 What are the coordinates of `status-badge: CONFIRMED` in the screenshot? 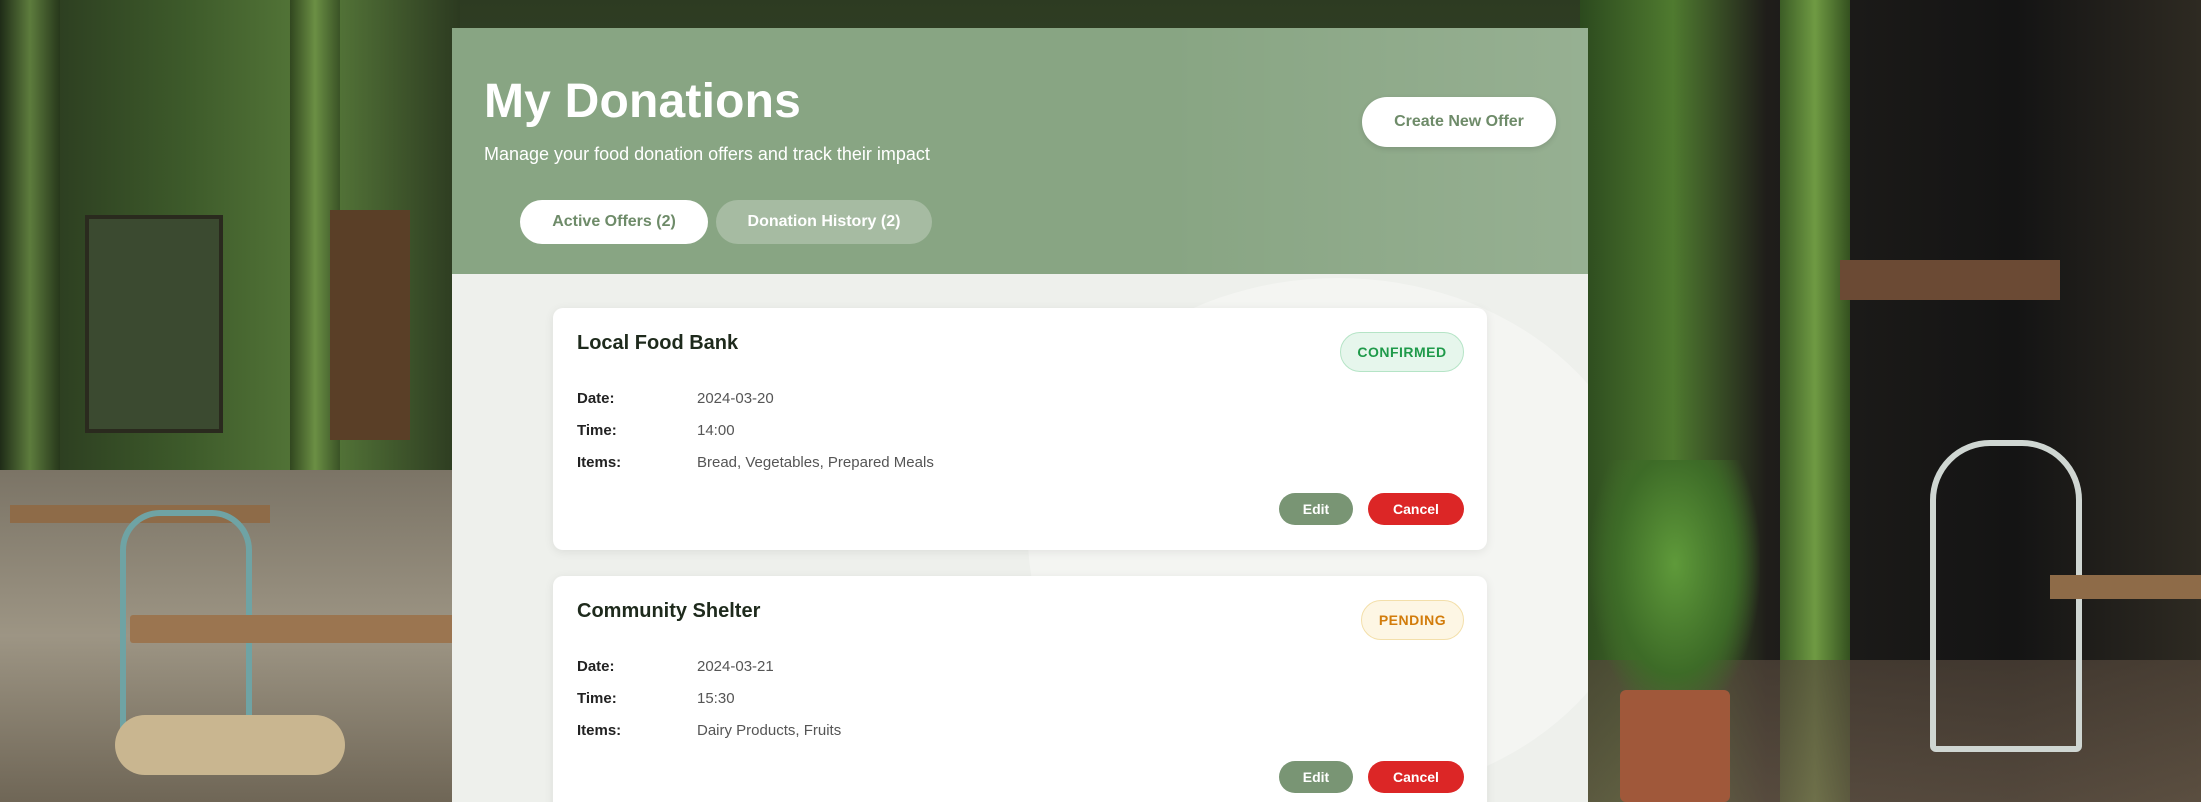 It's located at (1402, 352).